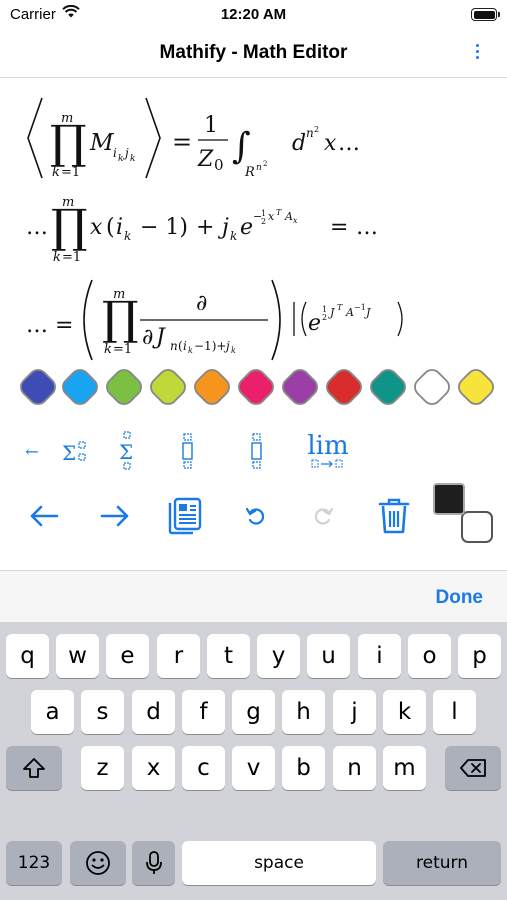 The height and width of the screenshot is (900, 507). I want to click on numbers-key: 123, so click(34, 863).